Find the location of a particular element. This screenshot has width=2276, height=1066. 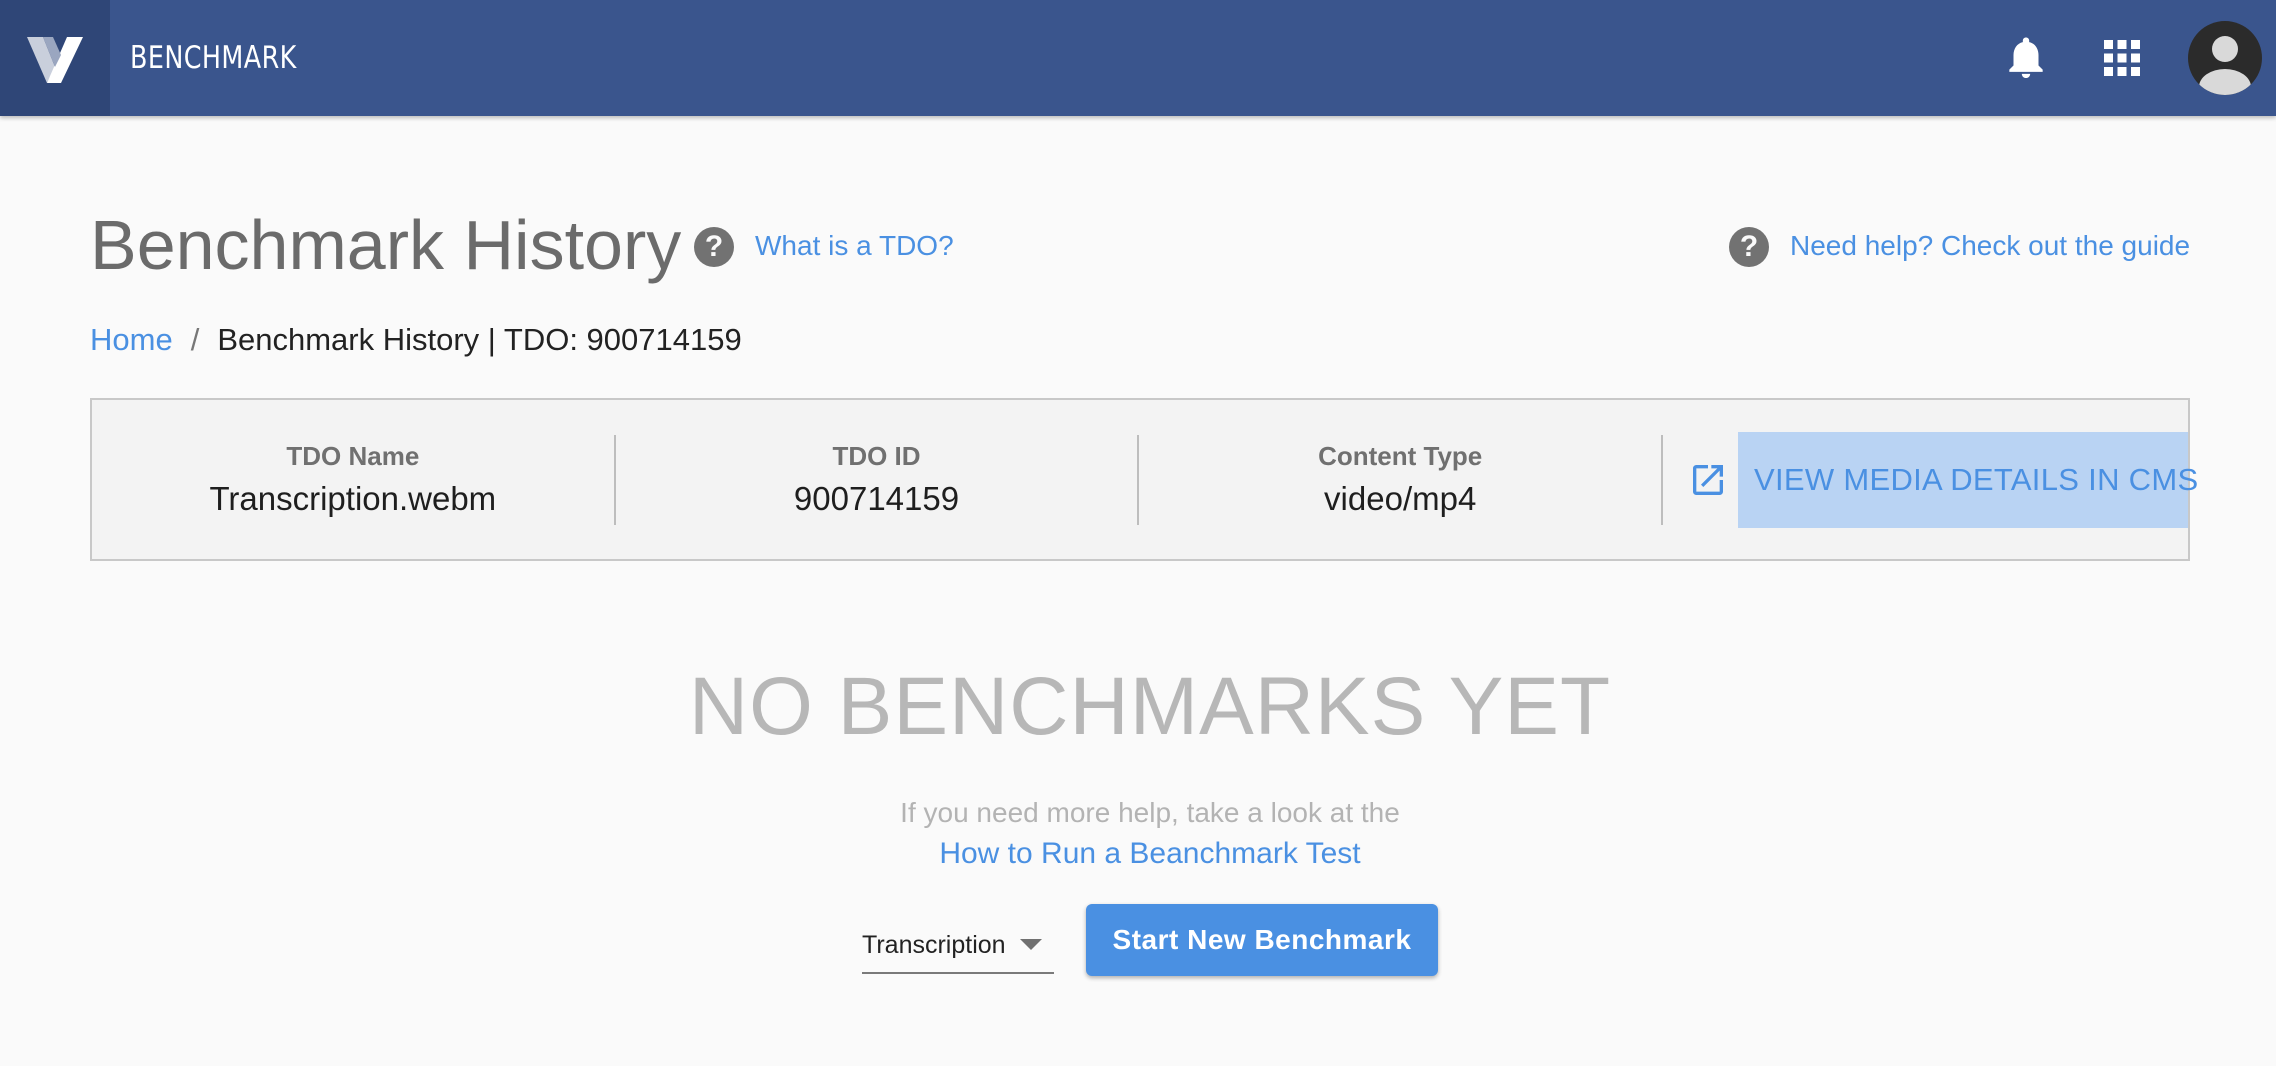

what-is-tdo-link: What is a TDO? is located at coordinates (854, 246).